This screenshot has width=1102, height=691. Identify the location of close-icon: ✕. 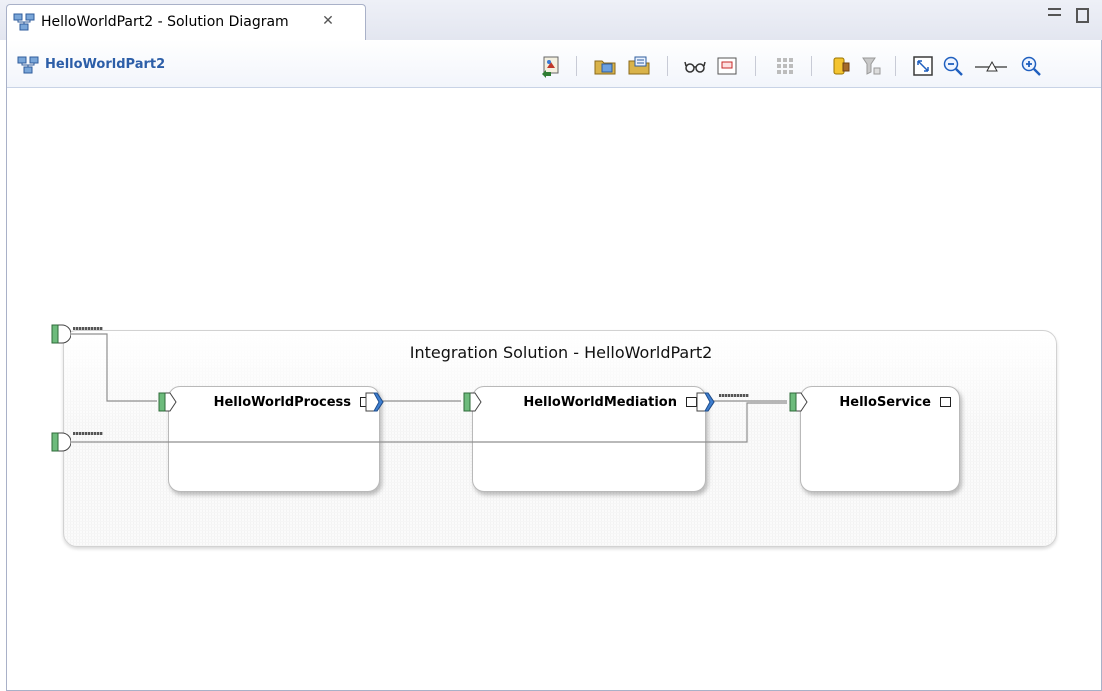
(328, 21).